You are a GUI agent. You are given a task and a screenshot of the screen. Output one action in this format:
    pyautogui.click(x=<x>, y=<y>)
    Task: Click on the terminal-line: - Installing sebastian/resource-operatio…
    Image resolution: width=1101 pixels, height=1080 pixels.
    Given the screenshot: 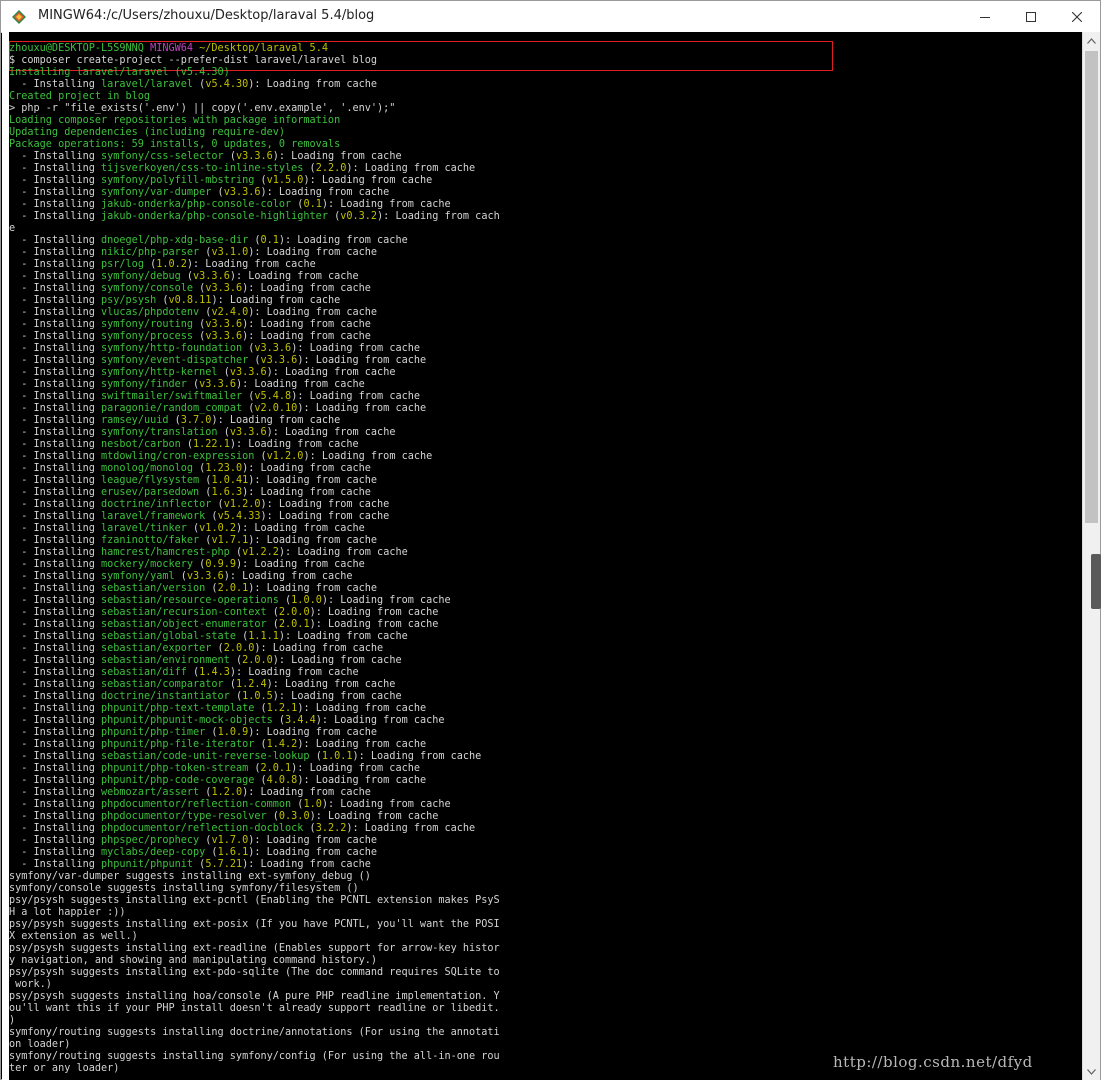 What is the action you would take?
    pyautogui.click(x=254, y=601)
    